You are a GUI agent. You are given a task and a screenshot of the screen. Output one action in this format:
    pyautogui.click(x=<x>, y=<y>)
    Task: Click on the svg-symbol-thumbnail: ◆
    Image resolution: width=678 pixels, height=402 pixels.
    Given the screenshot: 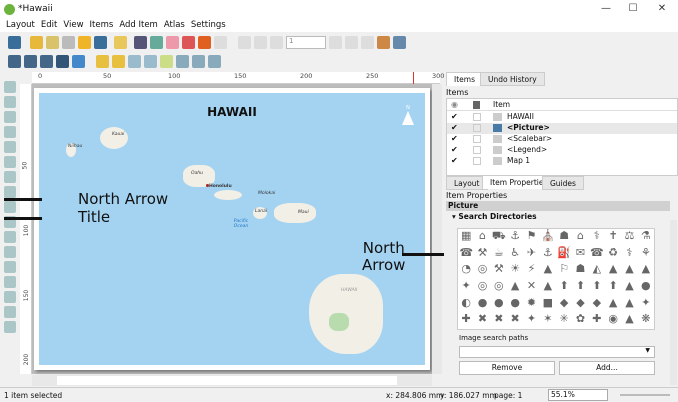 What is the action you would take?
    pyautogui.click(x=580, y=304)
    